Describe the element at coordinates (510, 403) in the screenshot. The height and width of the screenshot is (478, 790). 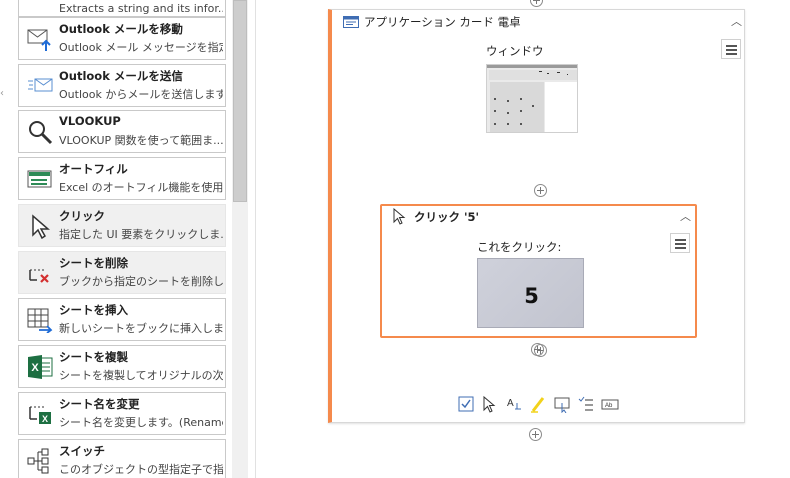
I see `svg-text: A` at that location.